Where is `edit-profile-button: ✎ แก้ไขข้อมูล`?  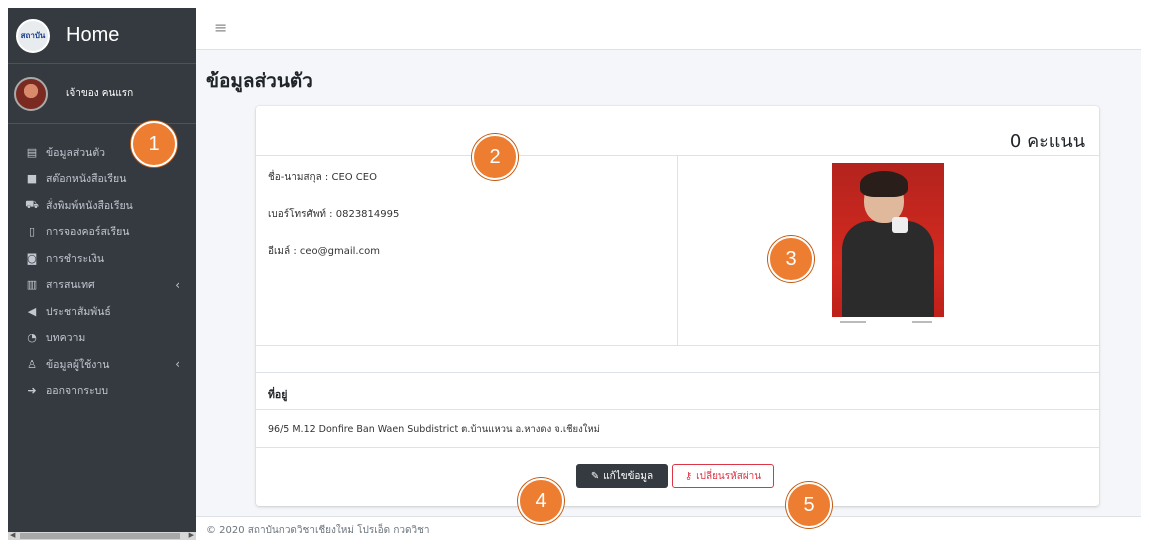 edit-profile-button: ✎ แก้ไขข้อมูล is located at coordinates (622, 476).